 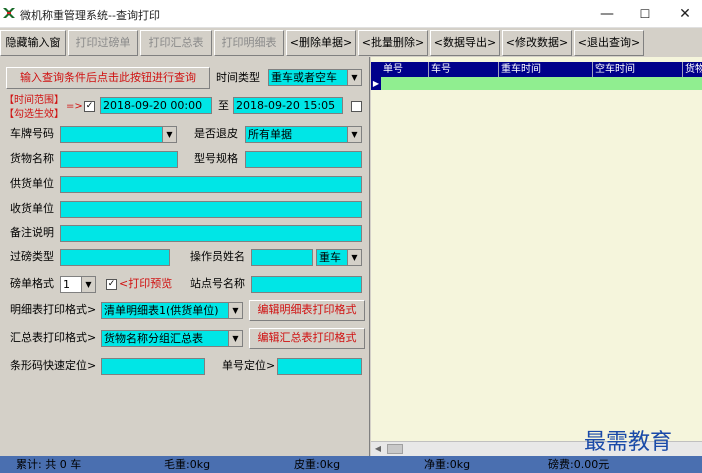 What do you see at coordinates (223, 105) in the screenshot?
I see `to-label: 至` at bounding box center [223, 105].